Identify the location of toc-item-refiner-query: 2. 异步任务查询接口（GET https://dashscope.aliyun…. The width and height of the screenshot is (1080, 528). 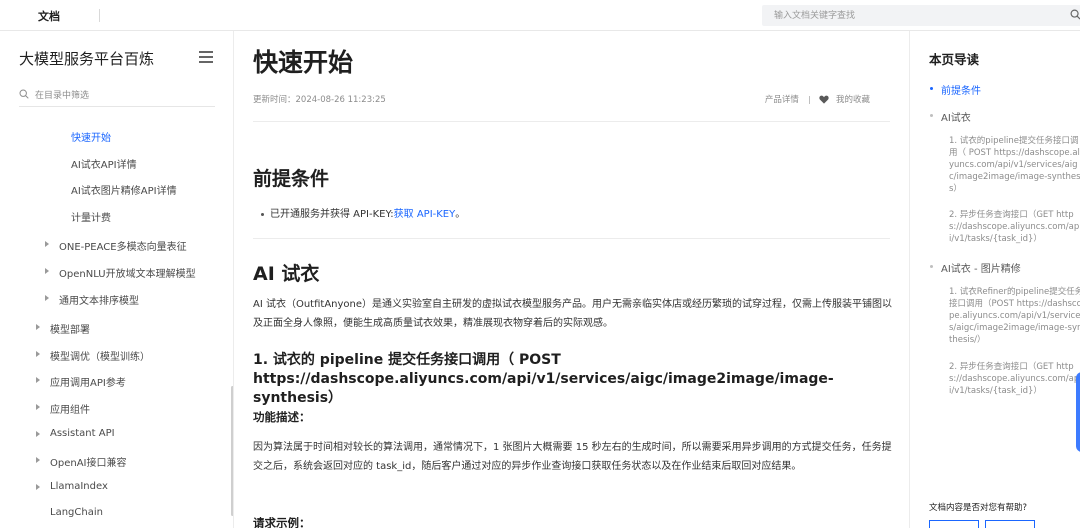
(1014, 379).